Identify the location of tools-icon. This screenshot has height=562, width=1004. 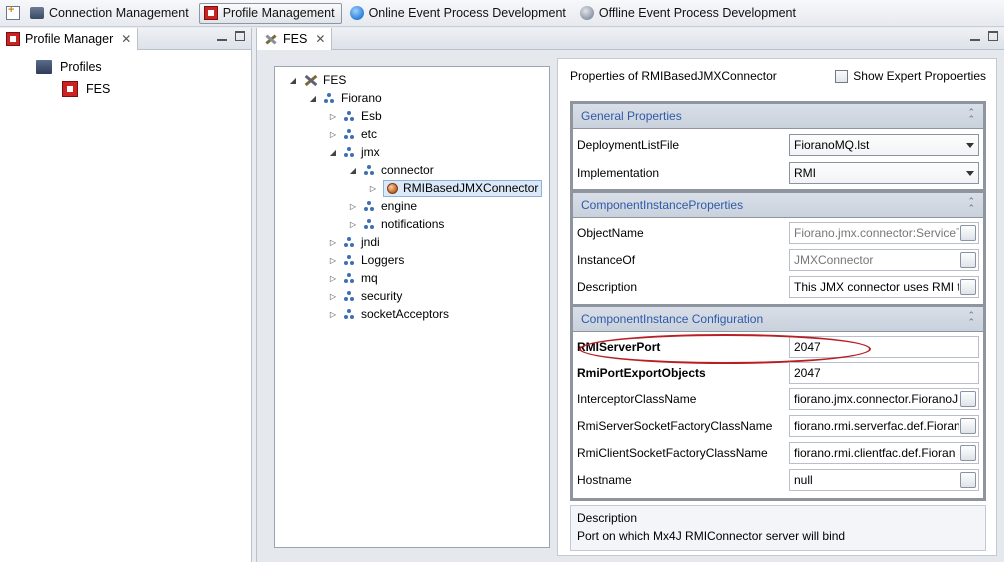
(271, 39).